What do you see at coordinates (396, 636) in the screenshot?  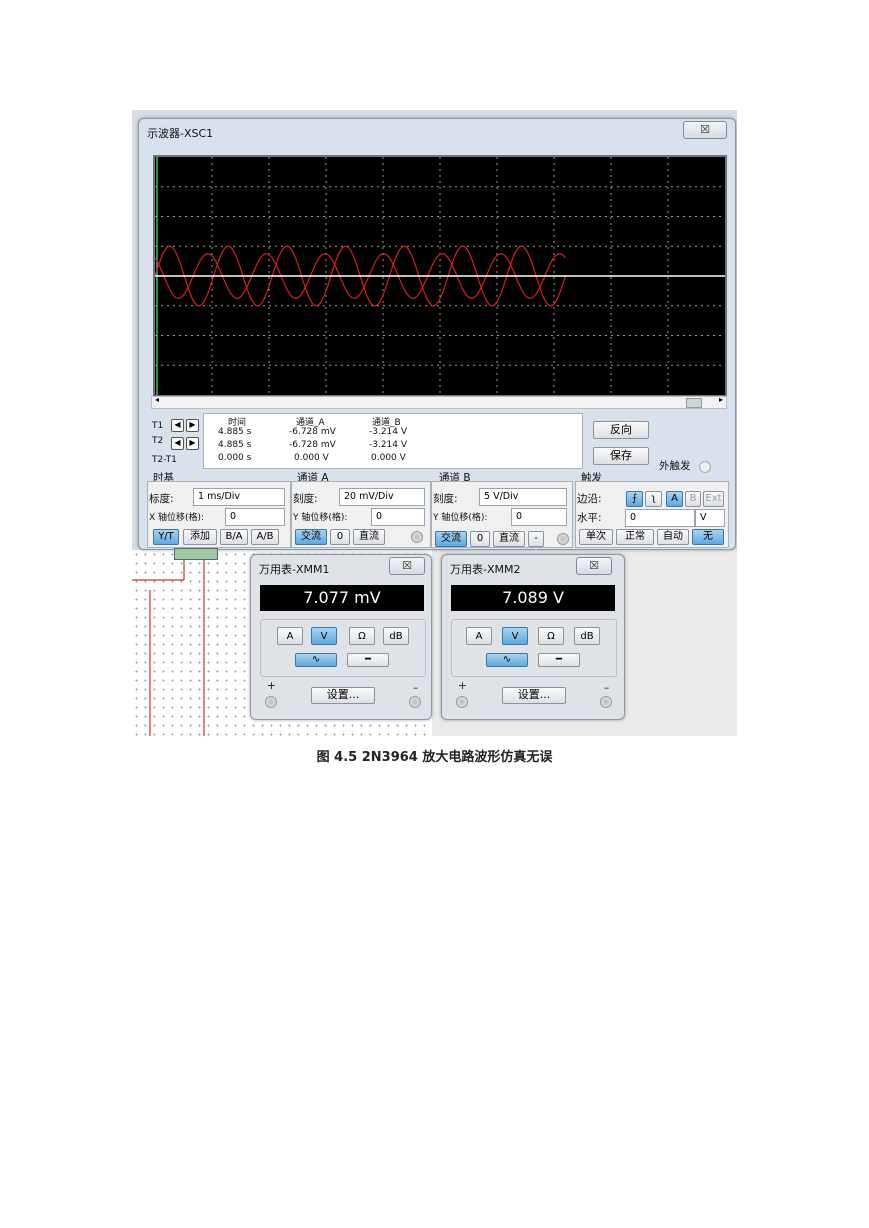 I see `meter1-db-button: dB` at bounding box center [396, 636].